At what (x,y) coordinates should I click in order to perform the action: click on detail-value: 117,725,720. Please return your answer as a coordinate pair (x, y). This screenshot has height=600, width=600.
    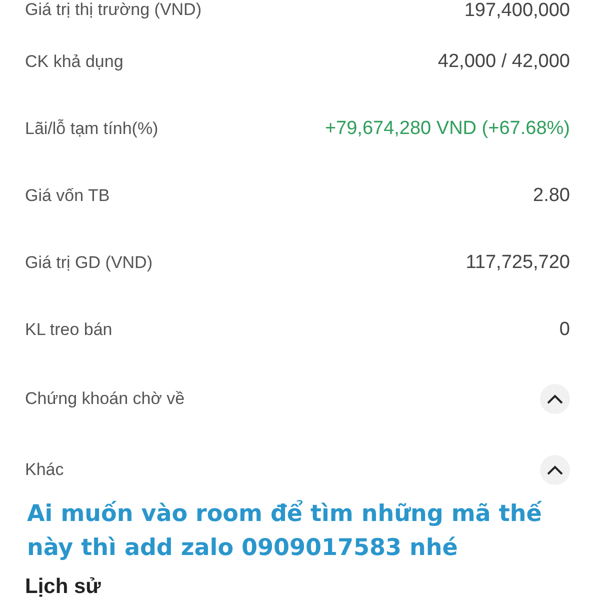
    Looking at the image, I should click on (518, 263).